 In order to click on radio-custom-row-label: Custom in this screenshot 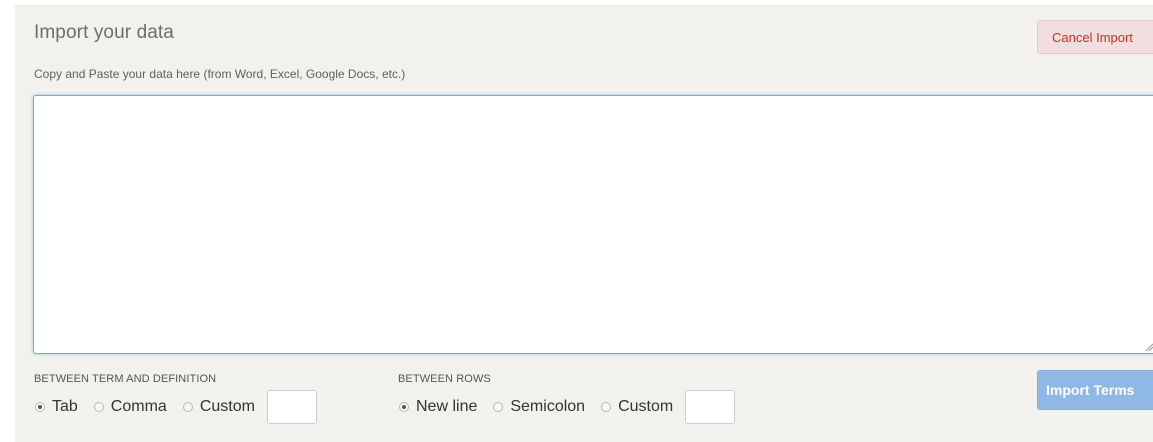, I will do `click(646, 406)`.